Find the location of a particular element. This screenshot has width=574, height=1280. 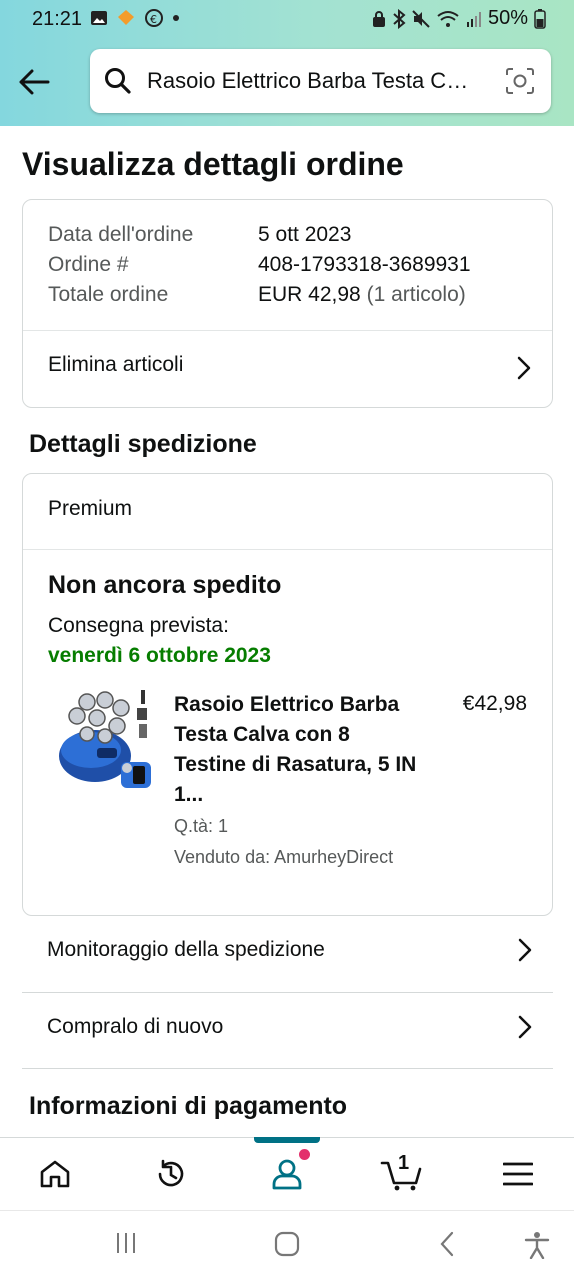

mute-icon is located at coordinates (421, 18).